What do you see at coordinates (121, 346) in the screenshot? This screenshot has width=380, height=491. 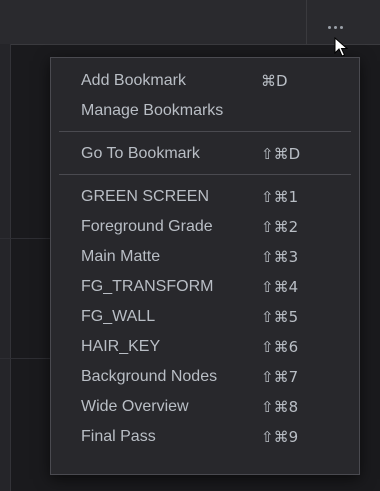 I see `menu-item-label: HAIR_KEY` at bounding box center [121, 346].